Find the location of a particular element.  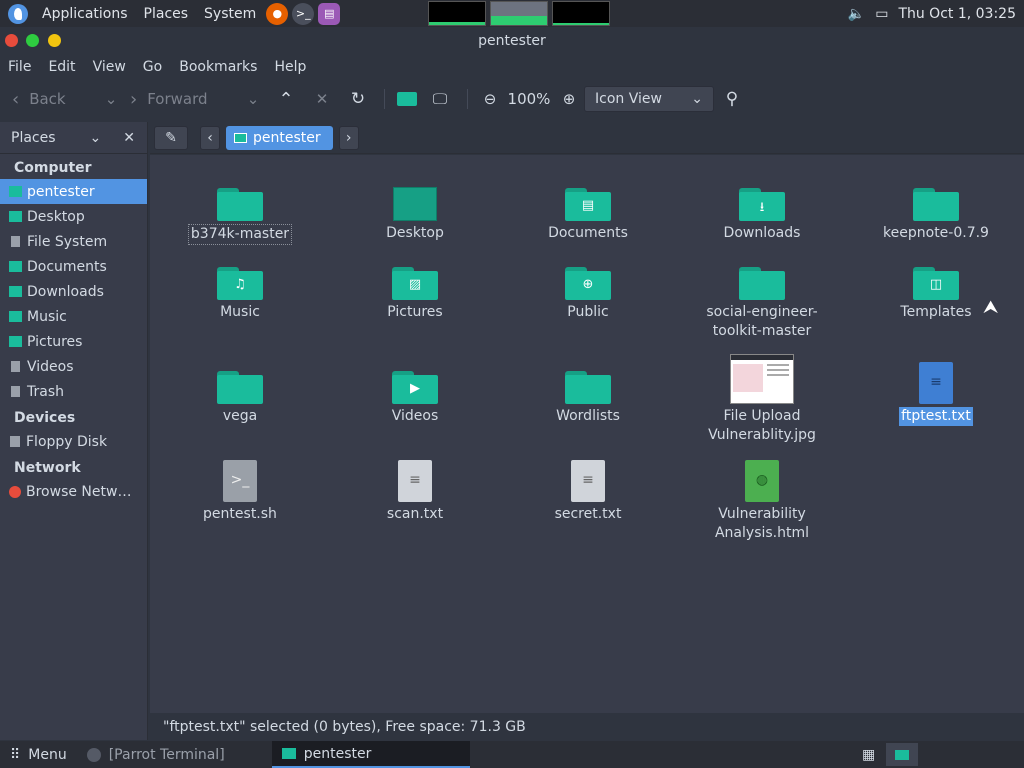

file-item: ♫ Music is located at coordinates (240, 286).